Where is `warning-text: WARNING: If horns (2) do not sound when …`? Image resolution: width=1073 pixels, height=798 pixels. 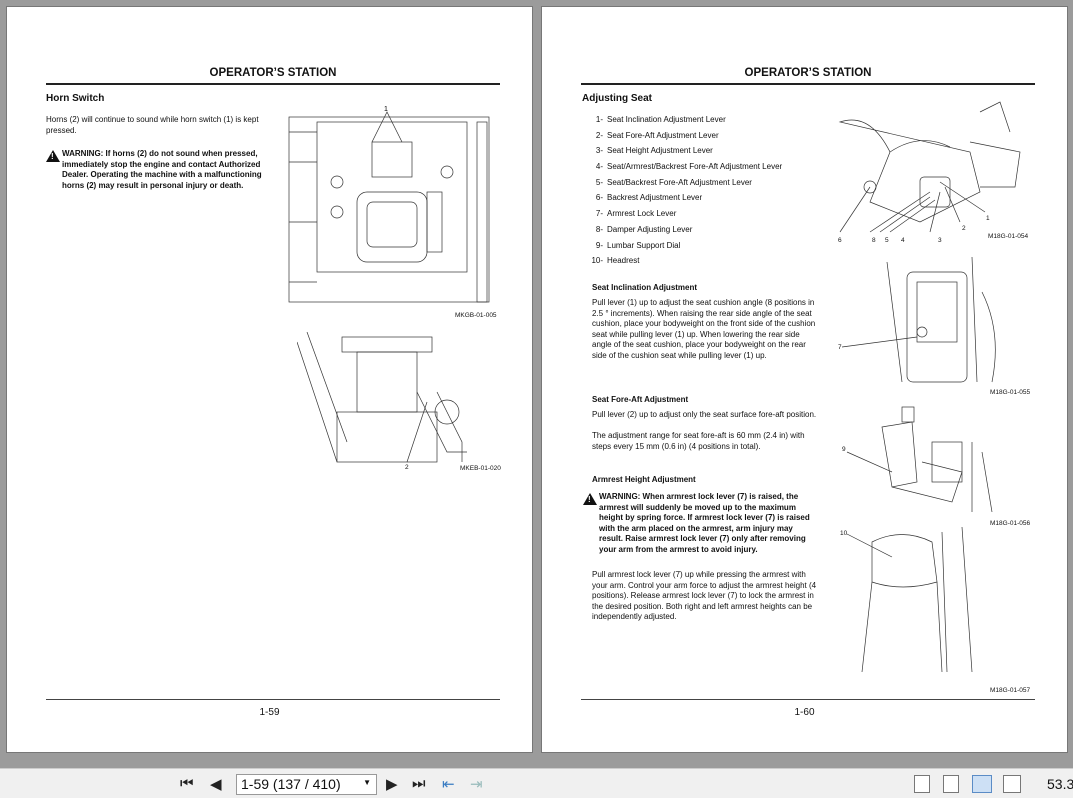
warning-text: WARNING: If horns (2) do not sound when … is located at coordinates (162, 169).